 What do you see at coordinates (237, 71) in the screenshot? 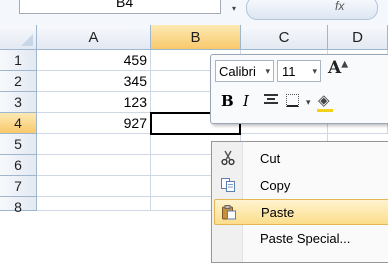
I see `font-name-value: Calibri` at bounding box center [237, 71].